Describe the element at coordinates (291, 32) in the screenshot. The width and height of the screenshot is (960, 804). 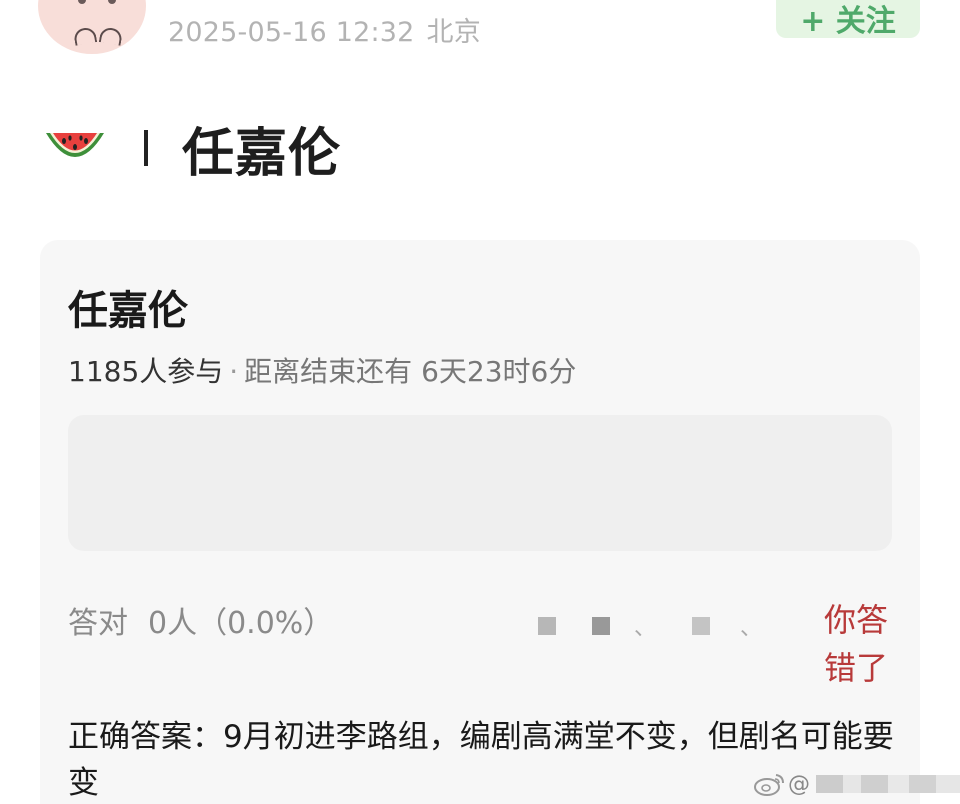
I see `post-timestamp: 2025-05-16 12:32` at that location.